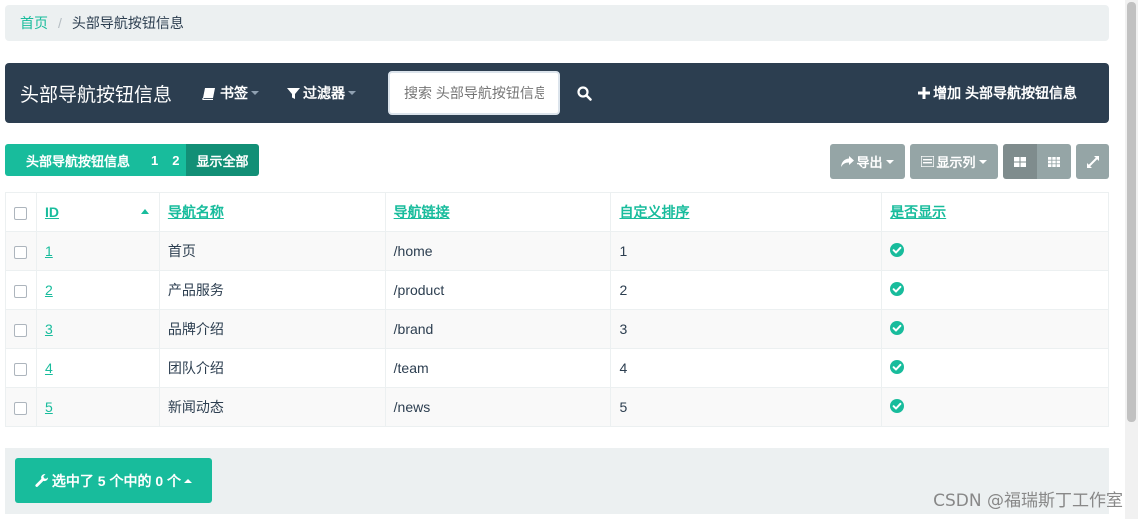 The image size is (1138, 519). Describe the element at coordinates (272, 251) in the screenshot. I see `row-name: 首页` at that location.